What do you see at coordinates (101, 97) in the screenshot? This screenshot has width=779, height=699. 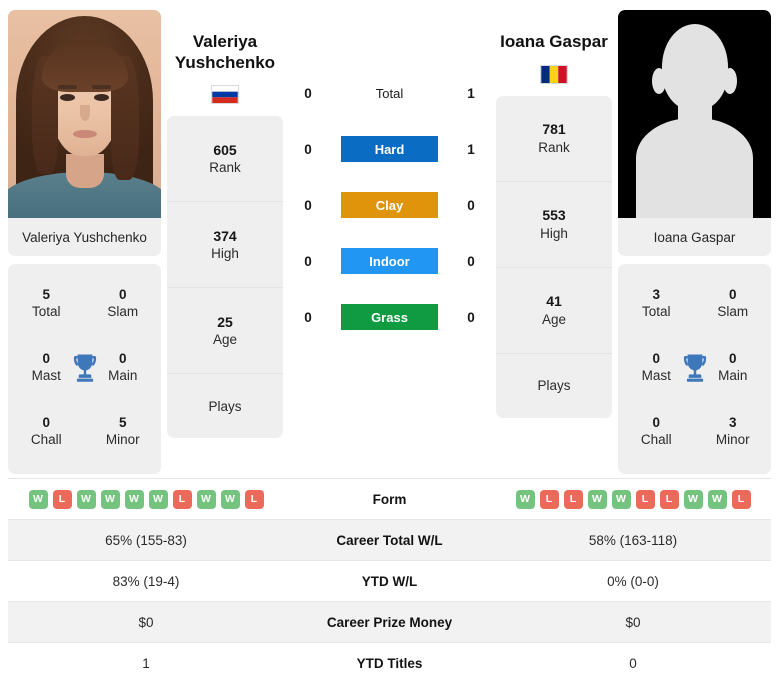 I see `portrait-eye-right` at bounding box center [101, 97].